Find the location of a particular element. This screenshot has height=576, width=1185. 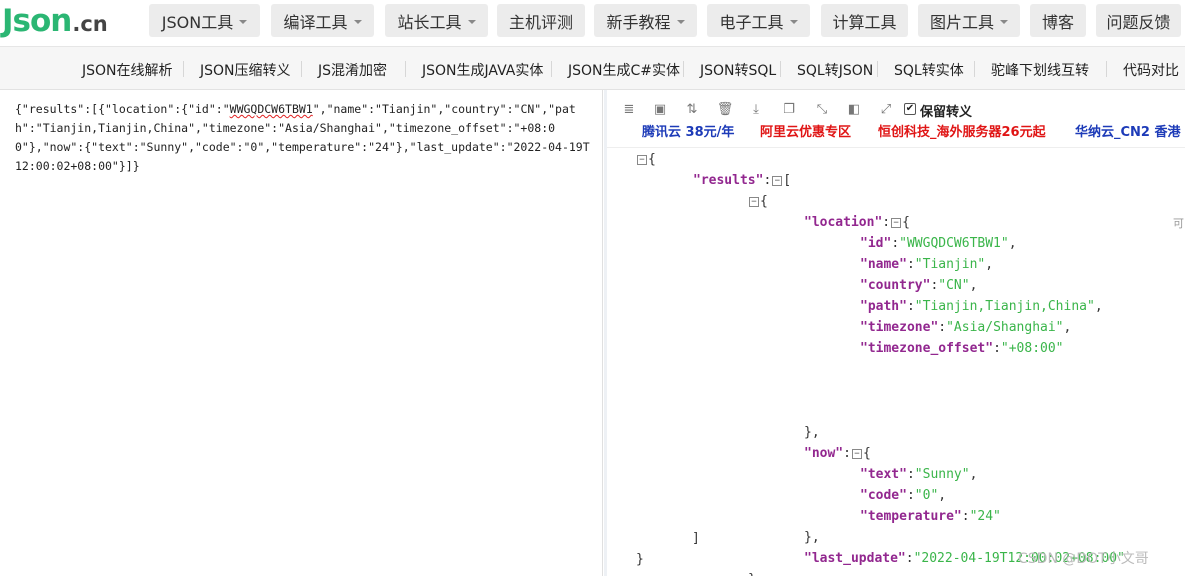

tree-key: "code" is located at coordinates (883, 495).